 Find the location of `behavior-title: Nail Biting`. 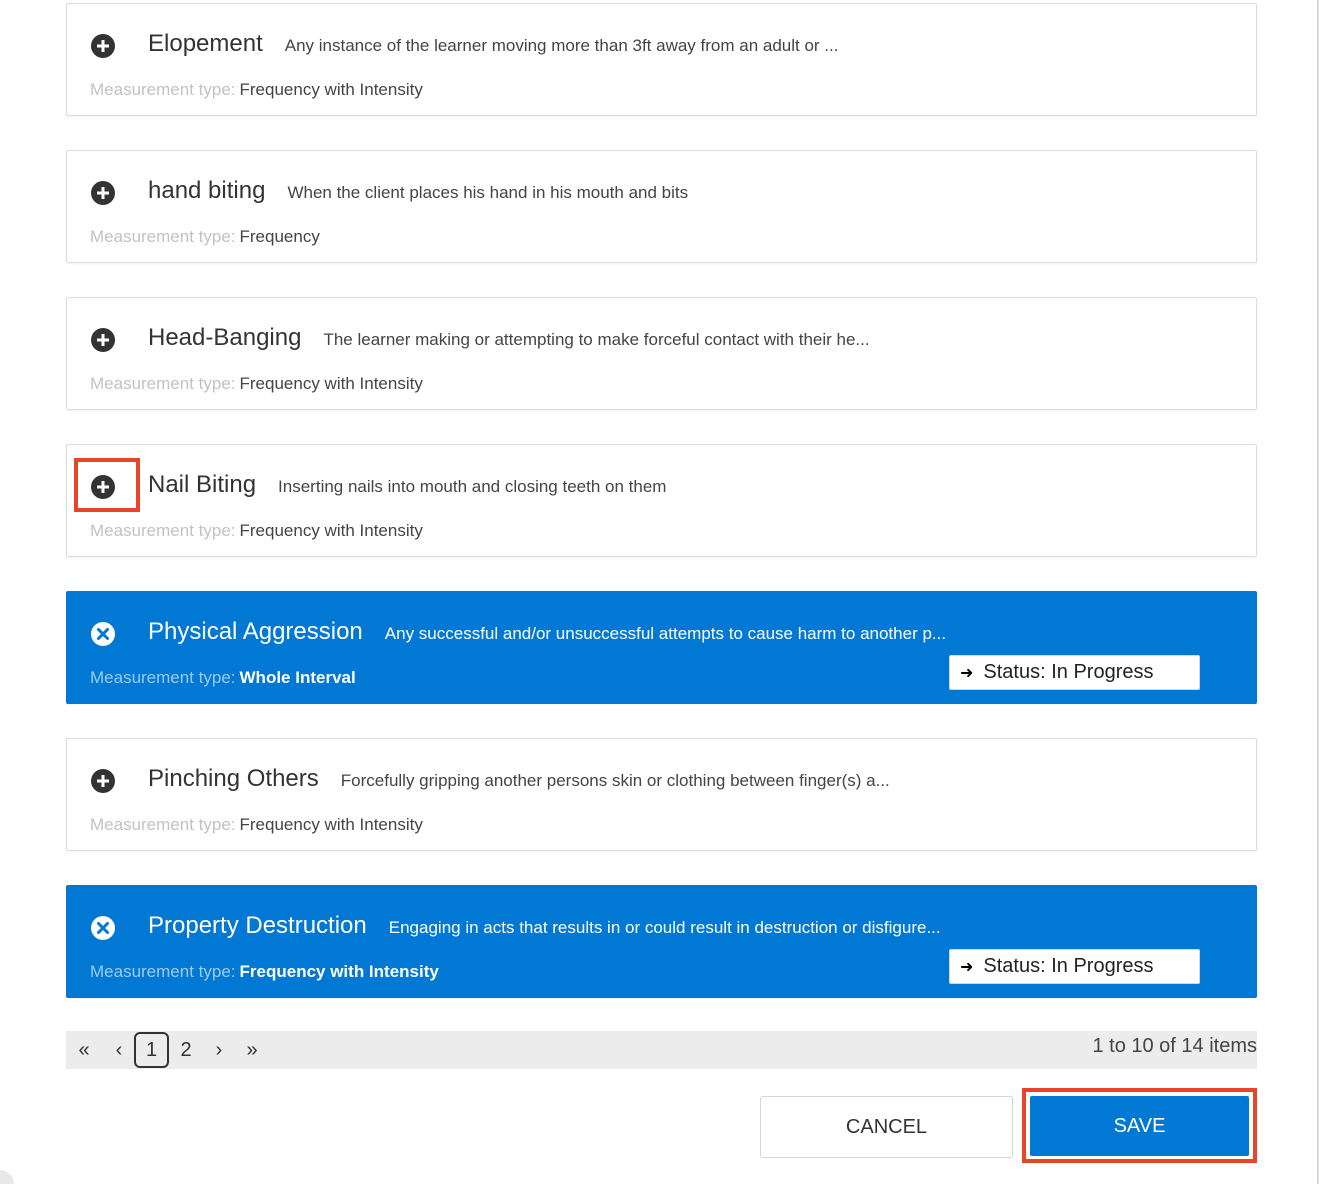

behavior-title: Nail Biting is located at coordinates (202, 484).